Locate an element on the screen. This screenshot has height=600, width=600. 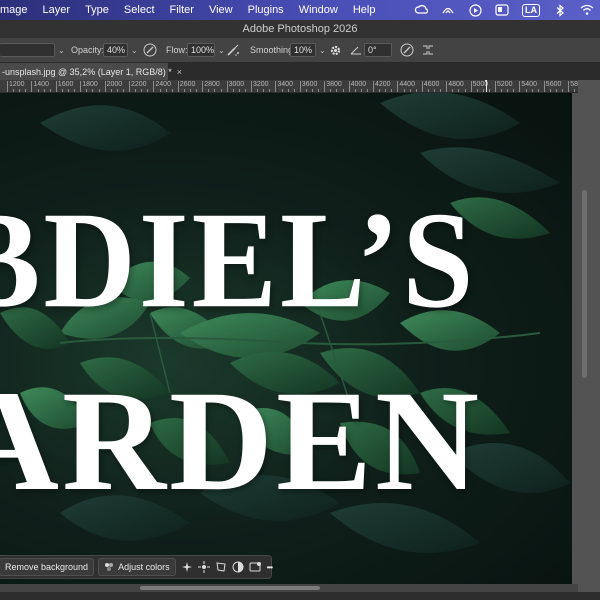
horizontal-scrollbar is located at coordinates (289, 588).